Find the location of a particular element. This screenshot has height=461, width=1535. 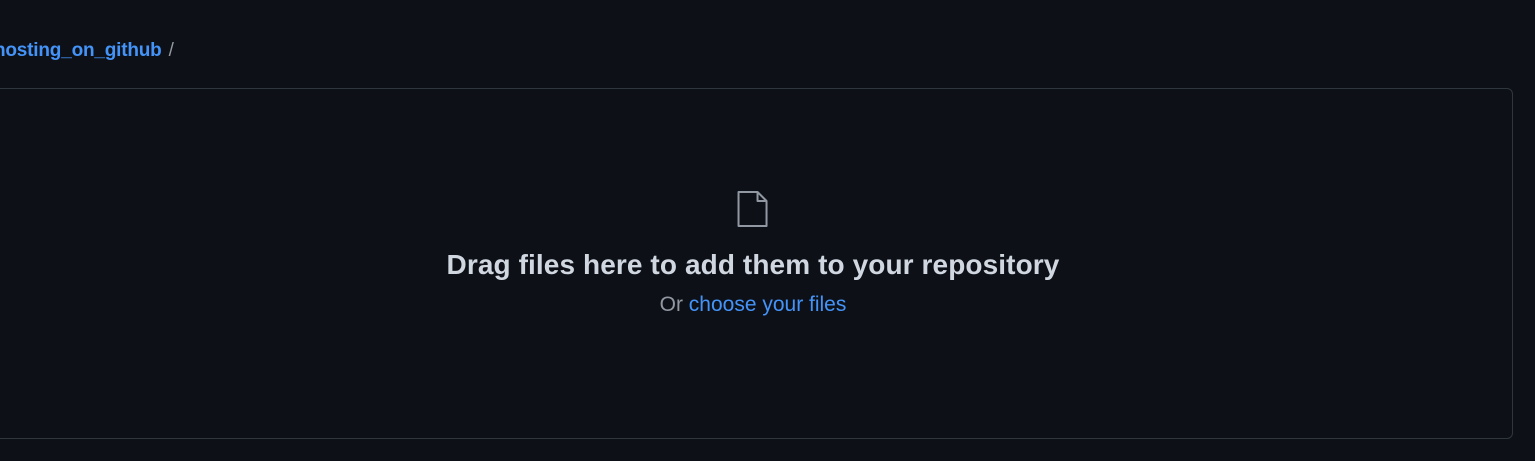

breadcrumb: hosting_on_github / is located at coordinates (87, 51).